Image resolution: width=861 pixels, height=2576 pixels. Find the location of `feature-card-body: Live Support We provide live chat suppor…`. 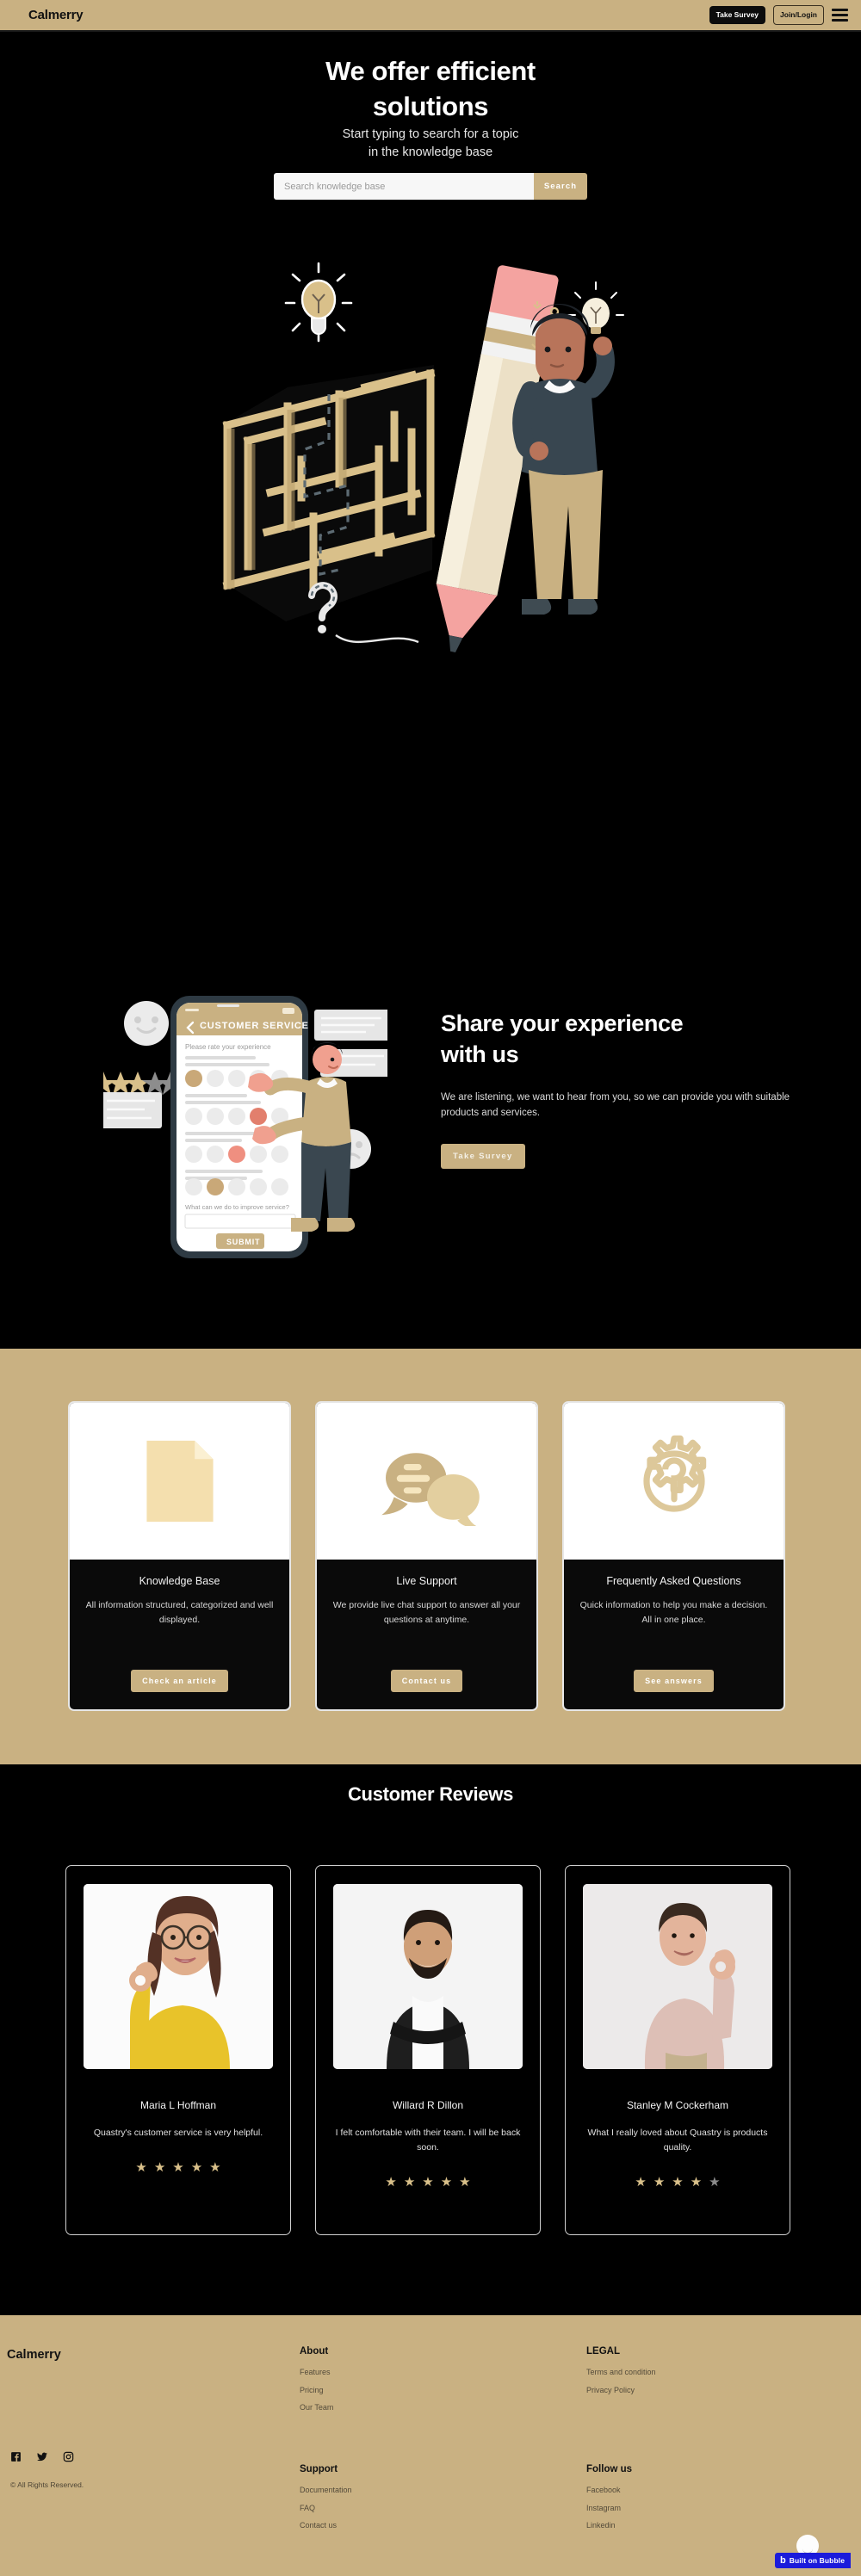

feature-card-body: Live Support We provide live chat suppor… is located at coordinates (426, 1634).